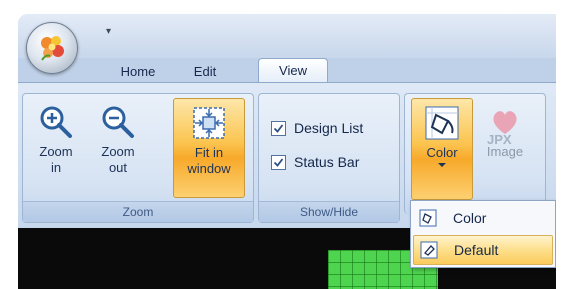 The height and width of the screenshot is (289, 574). I want to click on zoom-in-button: Zoom in, so click(56, 147).